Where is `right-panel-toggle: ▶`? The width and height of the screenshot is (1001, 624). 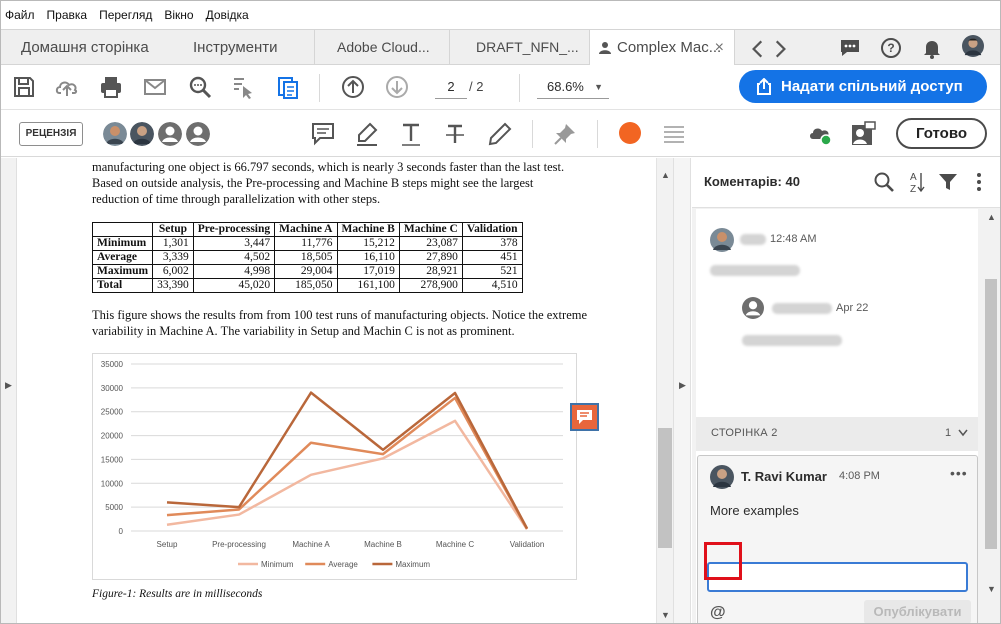
right-panel-toggle: ▶ is located at coordinates (682, 390).